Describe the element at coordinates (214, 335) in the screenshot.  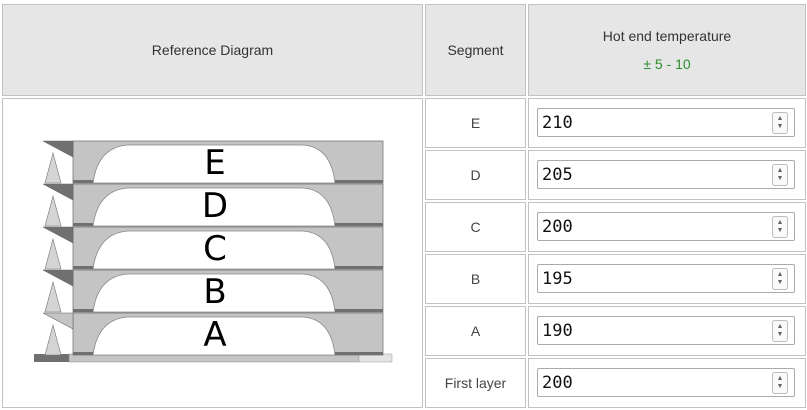
I see `segment-letter: A` at that location.